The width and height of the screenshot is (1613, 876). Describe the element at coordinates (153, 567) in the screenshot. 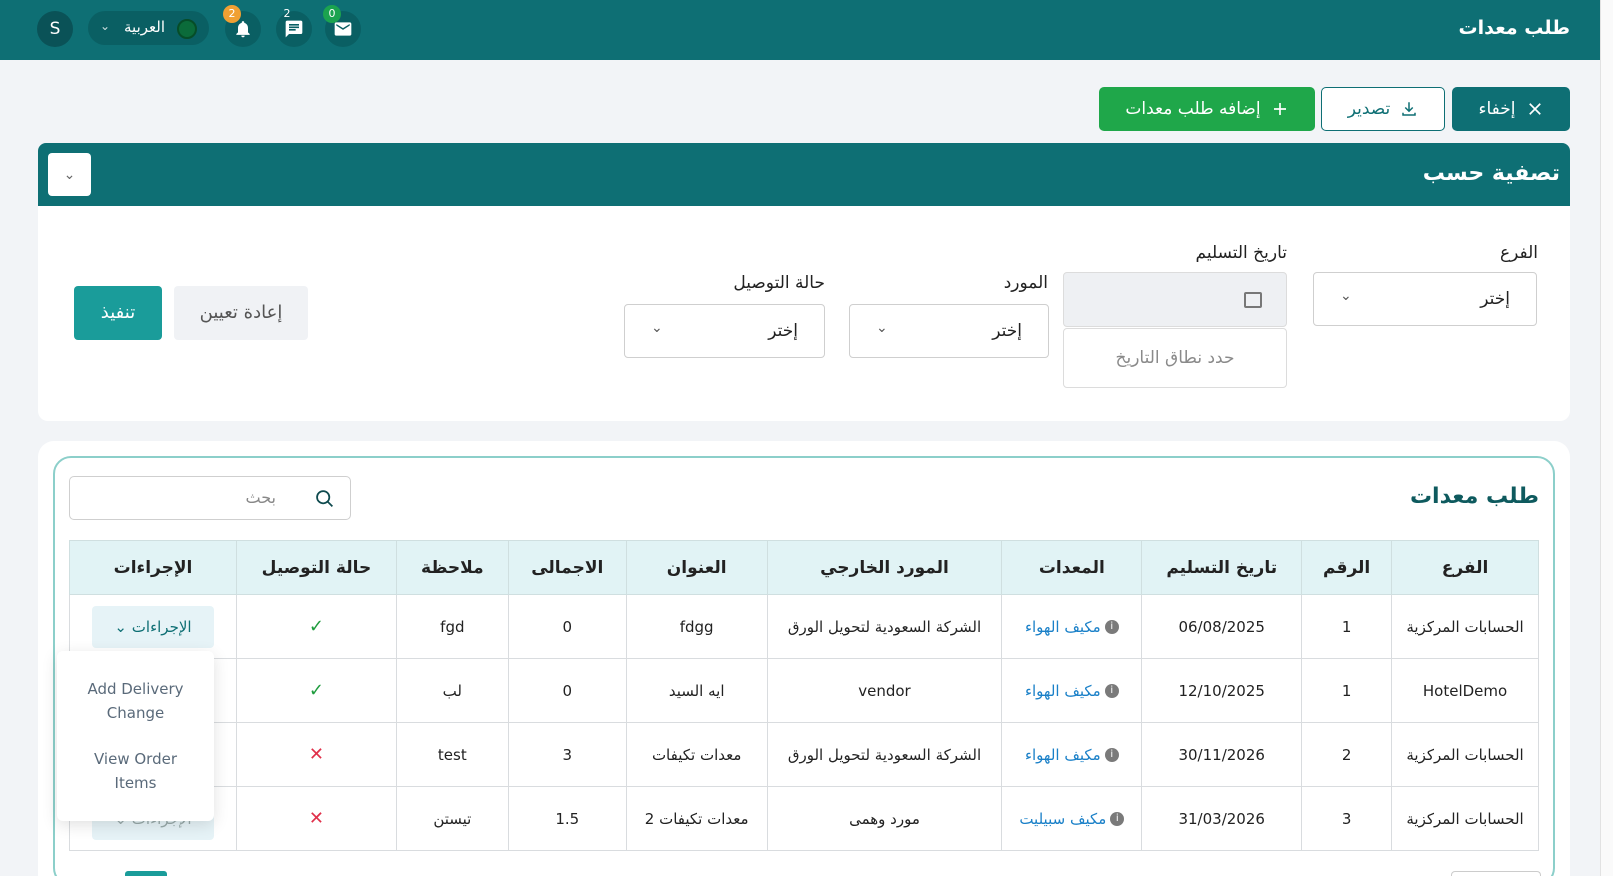

I see `column-header: الإجراءات` at that location.